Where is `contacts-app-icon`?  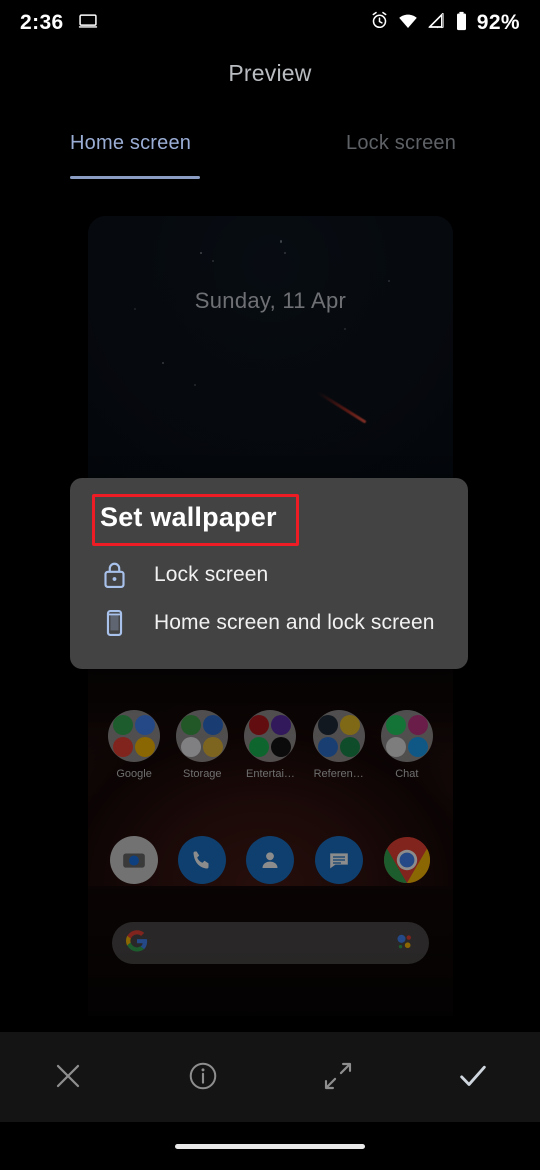
contacts-app-icon is located at coordinates (270, 860).